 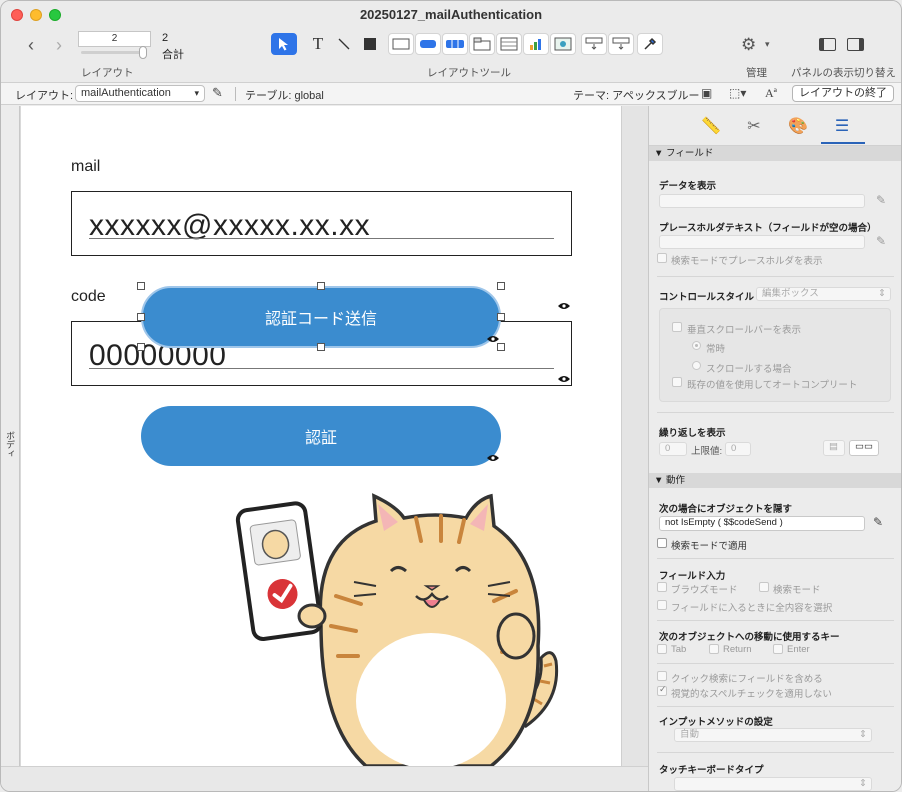 What do you see at coordinates (564, 306) in the screenshot?
I see `eye-icon` at bounding box center [564, 306].